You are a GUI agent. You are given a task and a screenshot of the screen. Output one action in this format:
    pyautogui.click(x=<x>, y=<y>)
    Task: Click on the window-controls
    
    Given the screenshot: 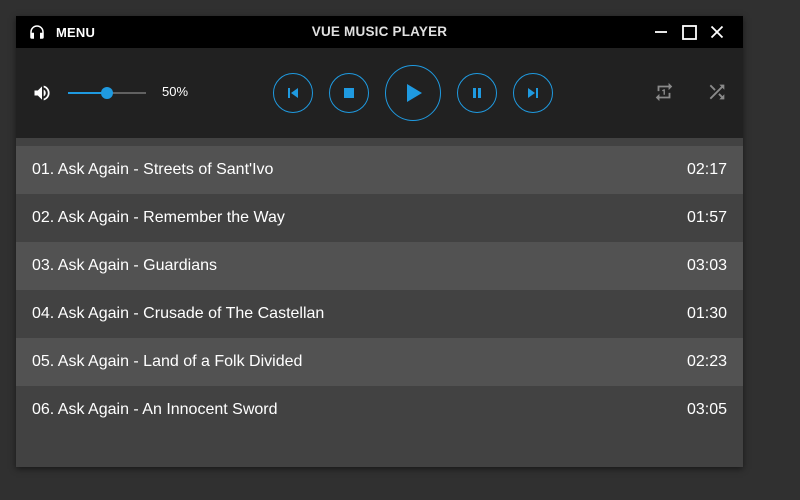 What is the action you would take?
    pyautogui.click(x=689, y=32)
    